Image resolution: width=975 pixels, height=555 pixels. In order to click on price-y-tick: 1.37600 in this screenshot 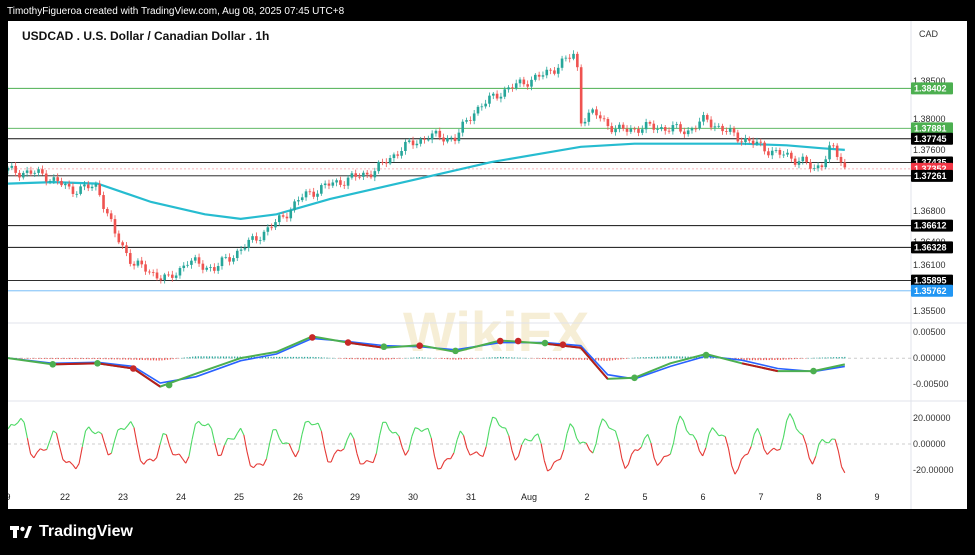, I will do `click(929, 150)`.